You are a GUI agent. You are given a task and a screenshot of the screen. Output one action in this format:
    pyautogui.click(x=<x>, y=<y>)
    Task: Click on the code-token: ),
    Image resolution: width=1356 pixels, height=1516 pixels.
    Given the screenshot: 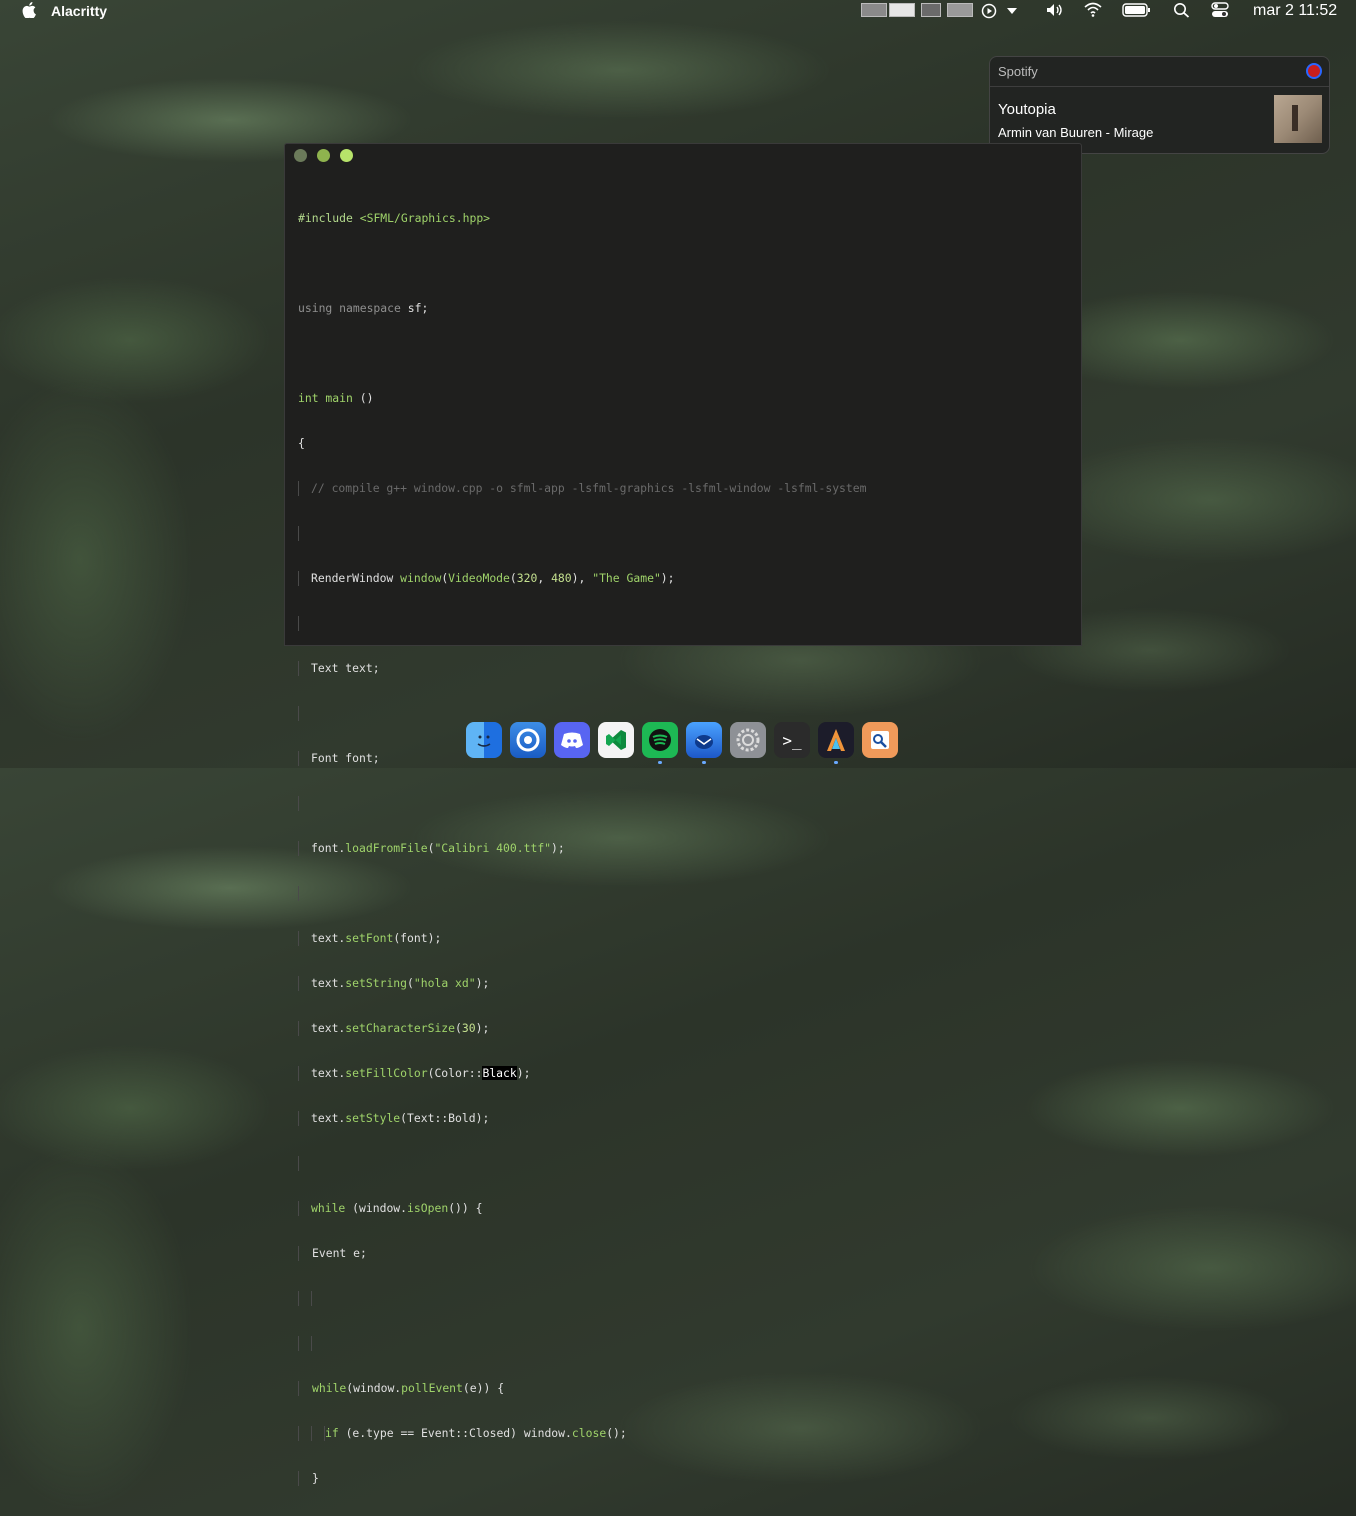 What is the action you would take?
    pyautogui.click(x=582, y=578)
    